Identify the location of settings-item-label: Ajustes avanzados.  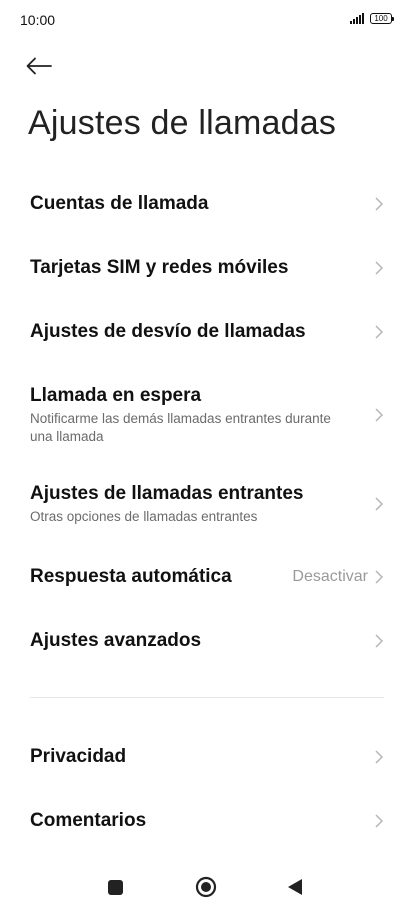
(116, 640).